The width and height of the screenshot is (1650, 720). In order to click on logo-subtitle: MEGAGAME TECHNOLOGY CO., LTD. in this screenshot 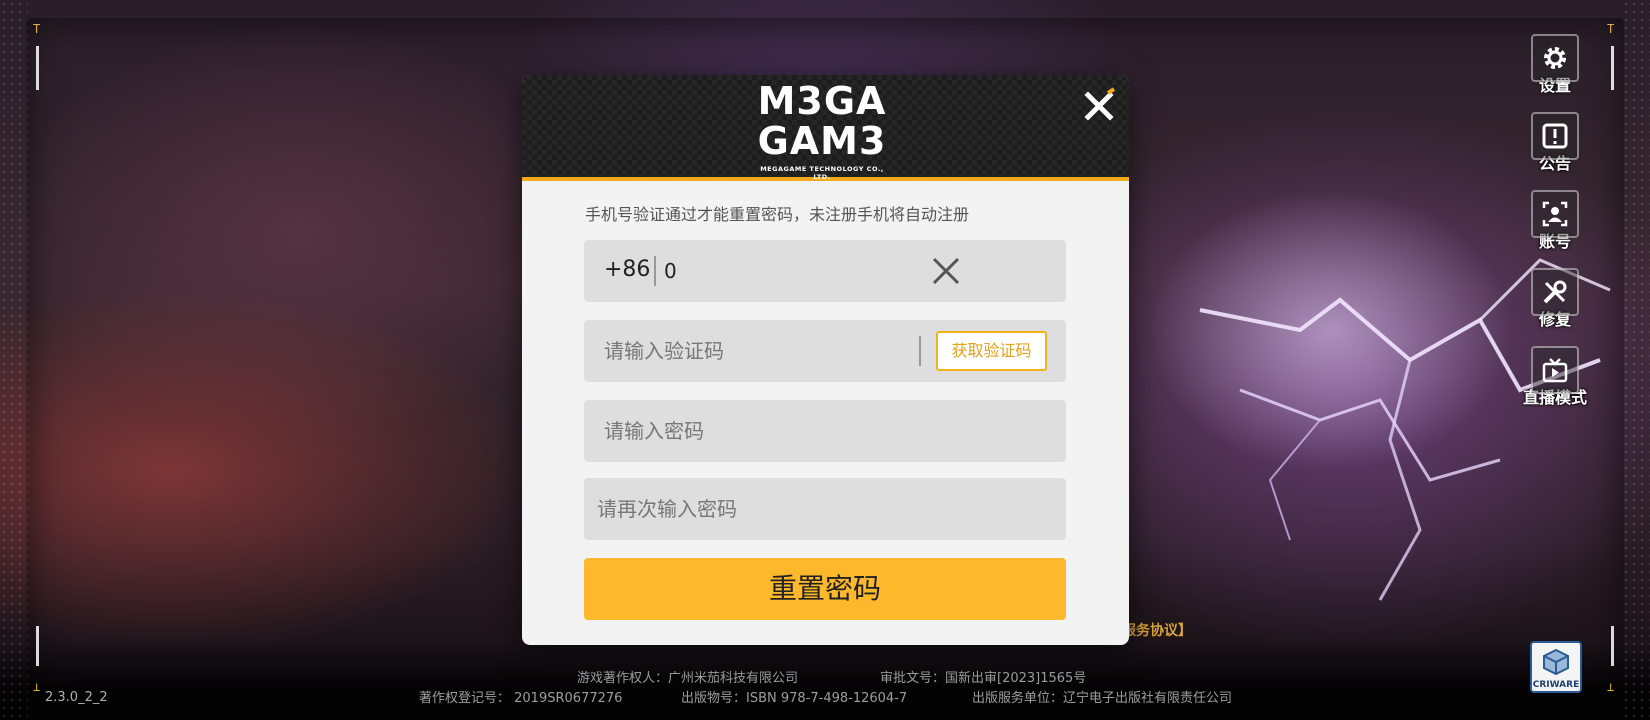, I will do `click(822, 173)`.